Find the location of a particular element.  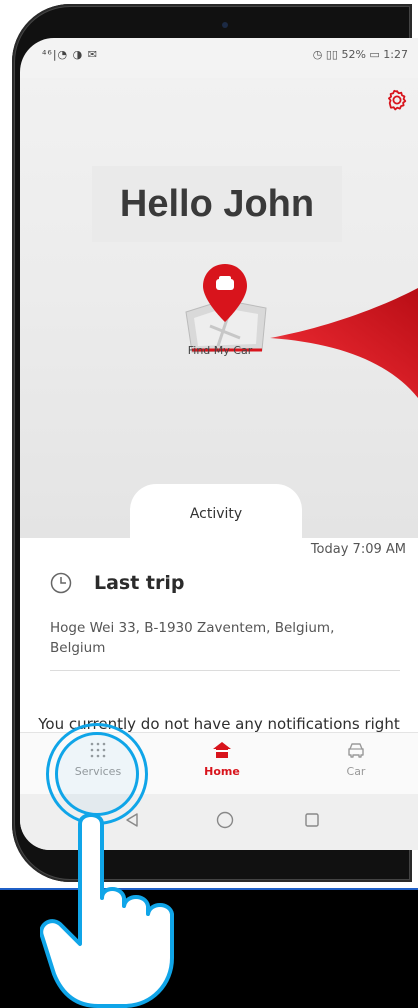

nav-home: Home is located at coordinates (222, 759).